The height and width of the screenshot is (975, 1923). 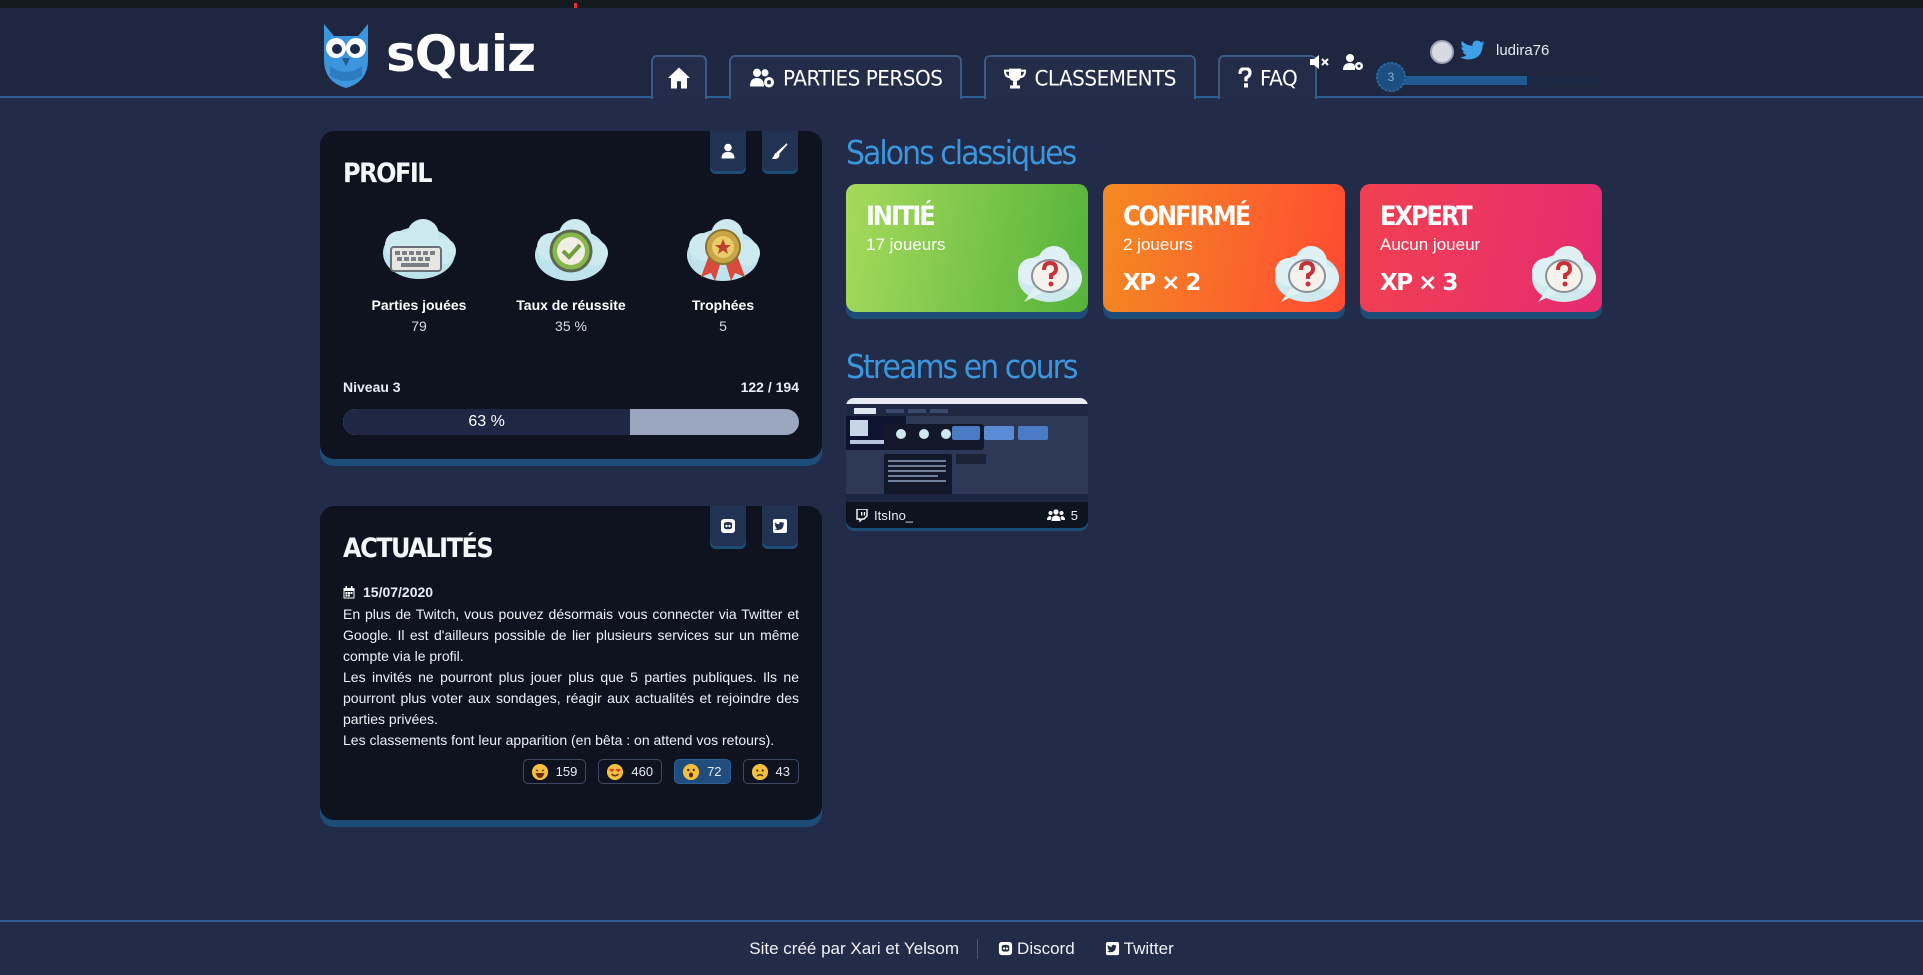 I want to click on stream-card: ItsIno_ 5, so click(x=967, y=463).